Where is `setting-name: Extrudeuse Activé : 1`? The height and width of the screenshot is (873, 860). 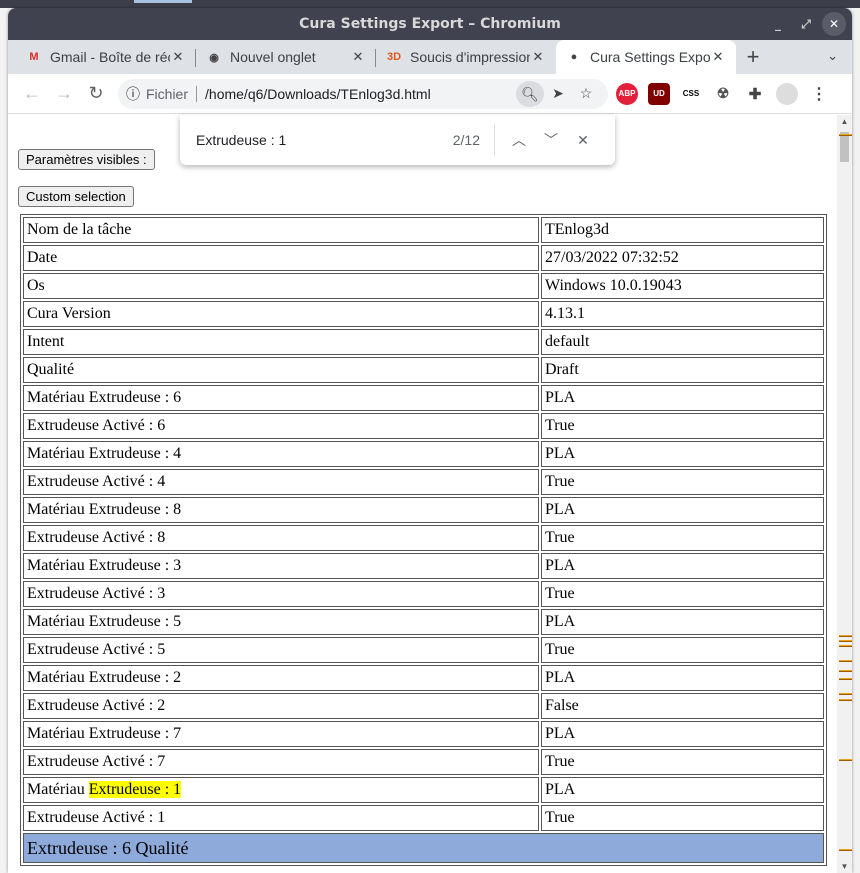 setting-name: Extrudeuse Activé : 1 is located at coordinates (281, 818).